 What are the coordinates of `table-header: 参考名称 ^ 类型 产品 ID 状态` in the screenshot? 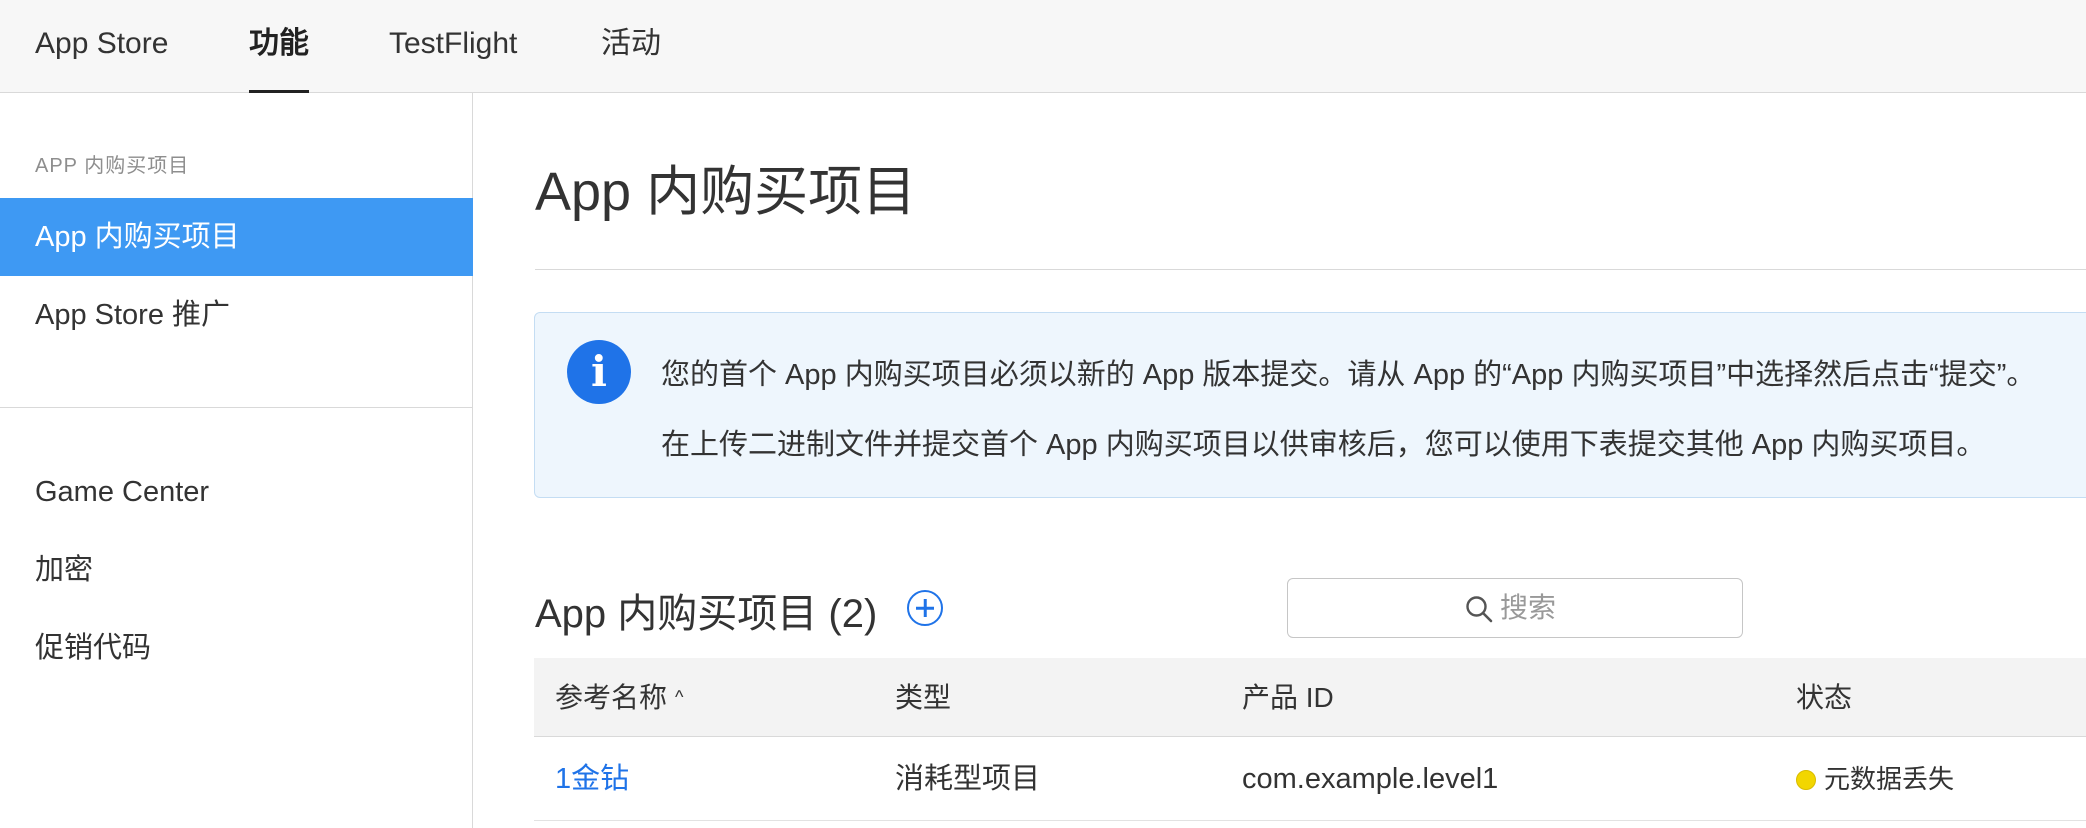 It's located at (1310, 697).